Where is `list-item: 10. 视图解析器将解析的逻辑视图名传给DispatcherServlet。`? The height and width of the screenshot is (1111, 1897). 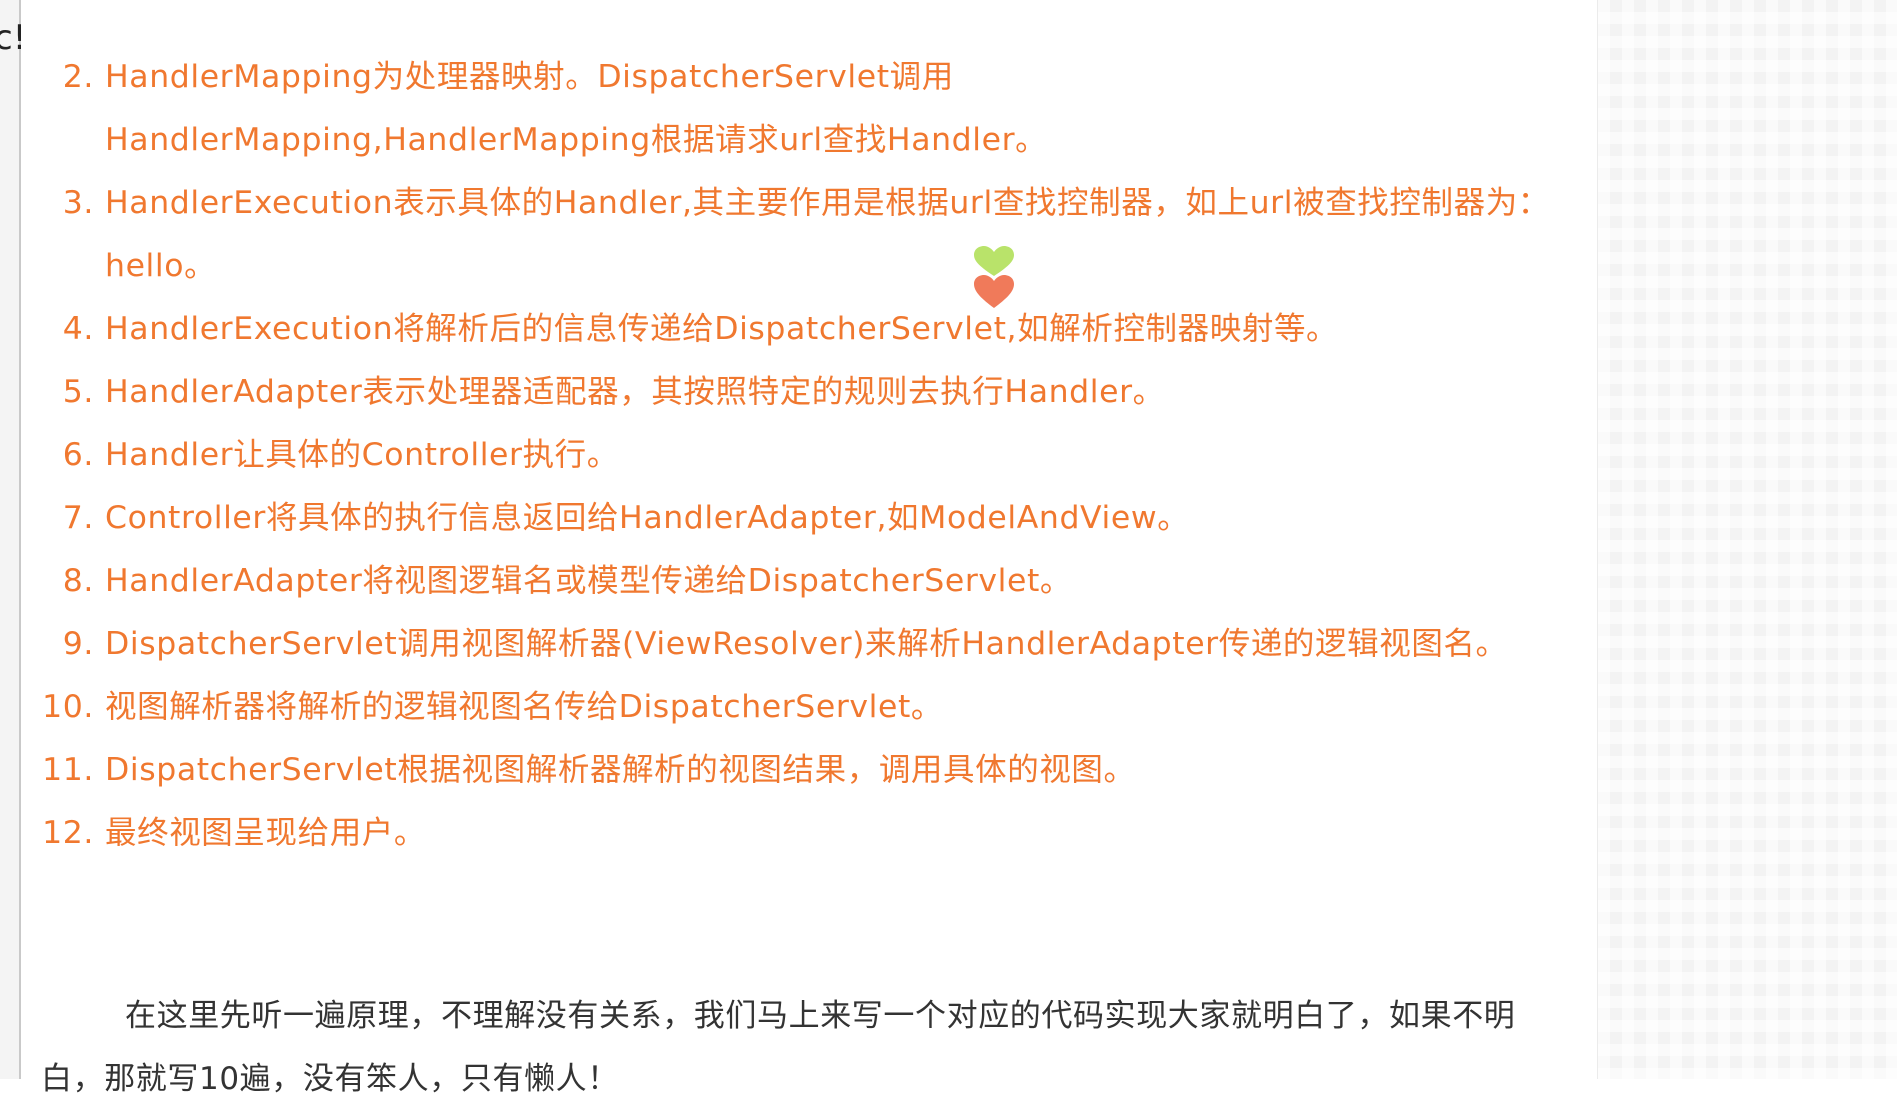 list-item: 10. 视图解析器将解析的逻辑视图名传给DispatcherServlet。 is located at coordinates (801, 707).